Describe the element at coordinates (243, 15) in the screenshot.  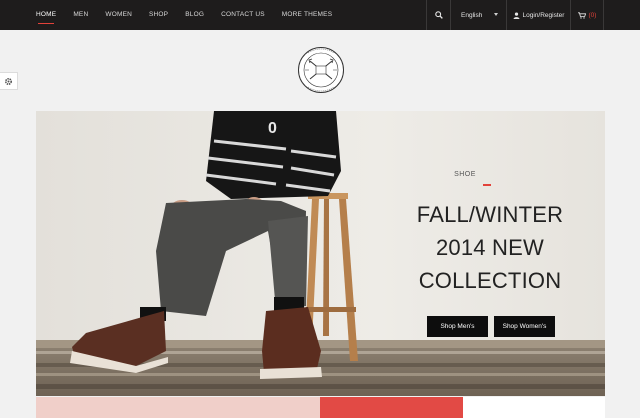
I see `nav-item-contact-us: CONTACT US` at that location.